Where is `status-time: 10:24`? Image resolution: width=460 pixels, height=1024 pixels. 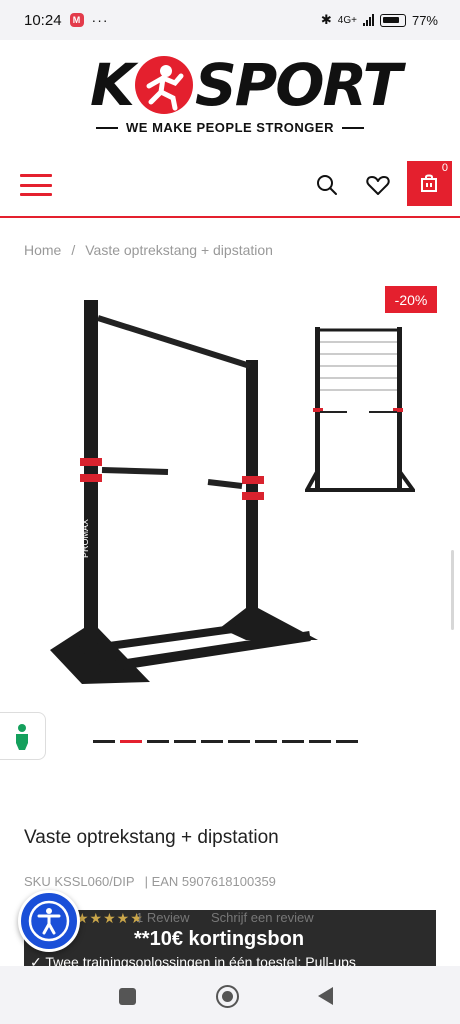
status-time: 10:24 is located at coordinates (43, 20).